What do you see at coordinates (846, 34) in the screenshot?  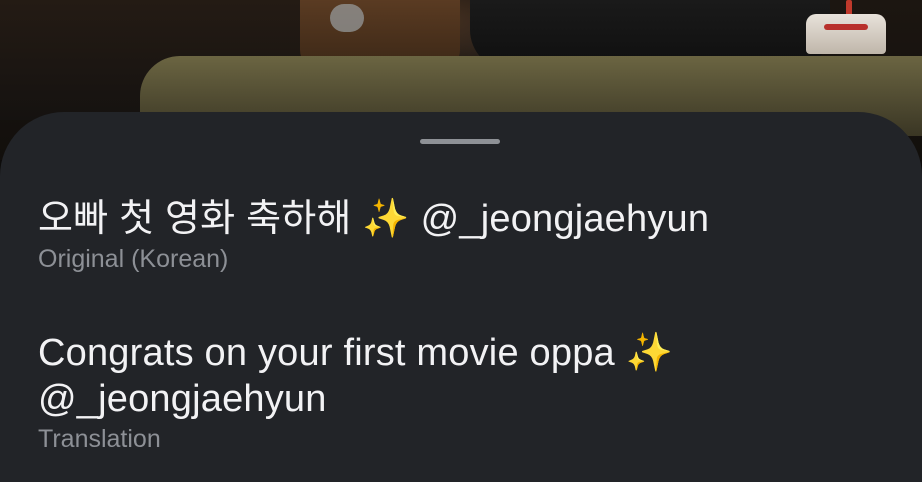 I see `background-cup` at bounding box center [846, 34].